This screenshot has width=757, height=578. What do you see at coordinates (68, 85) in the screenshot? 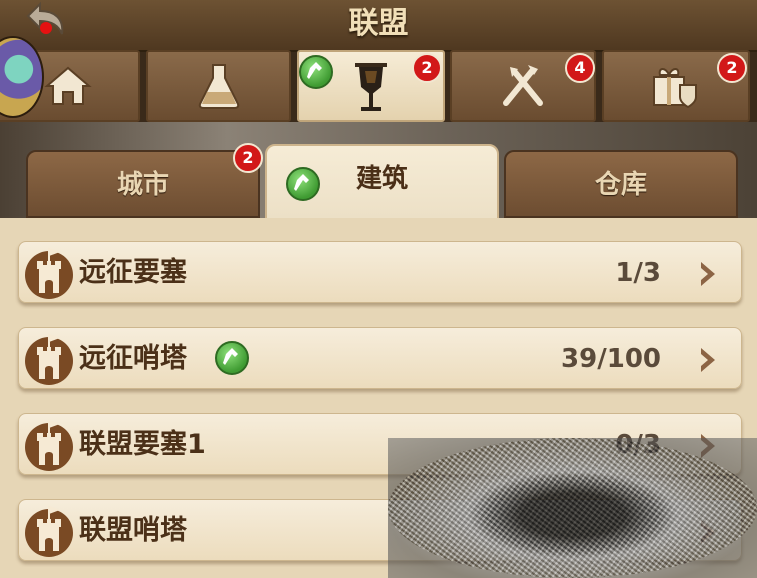
I see `home-icon` at bounding box center [68, 85].